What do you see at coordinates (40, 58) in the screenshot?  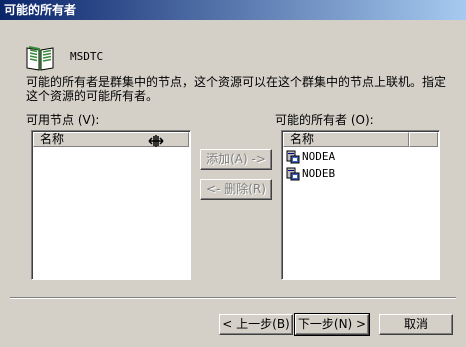 I see `book-icon` at bounding box center [40, 58].